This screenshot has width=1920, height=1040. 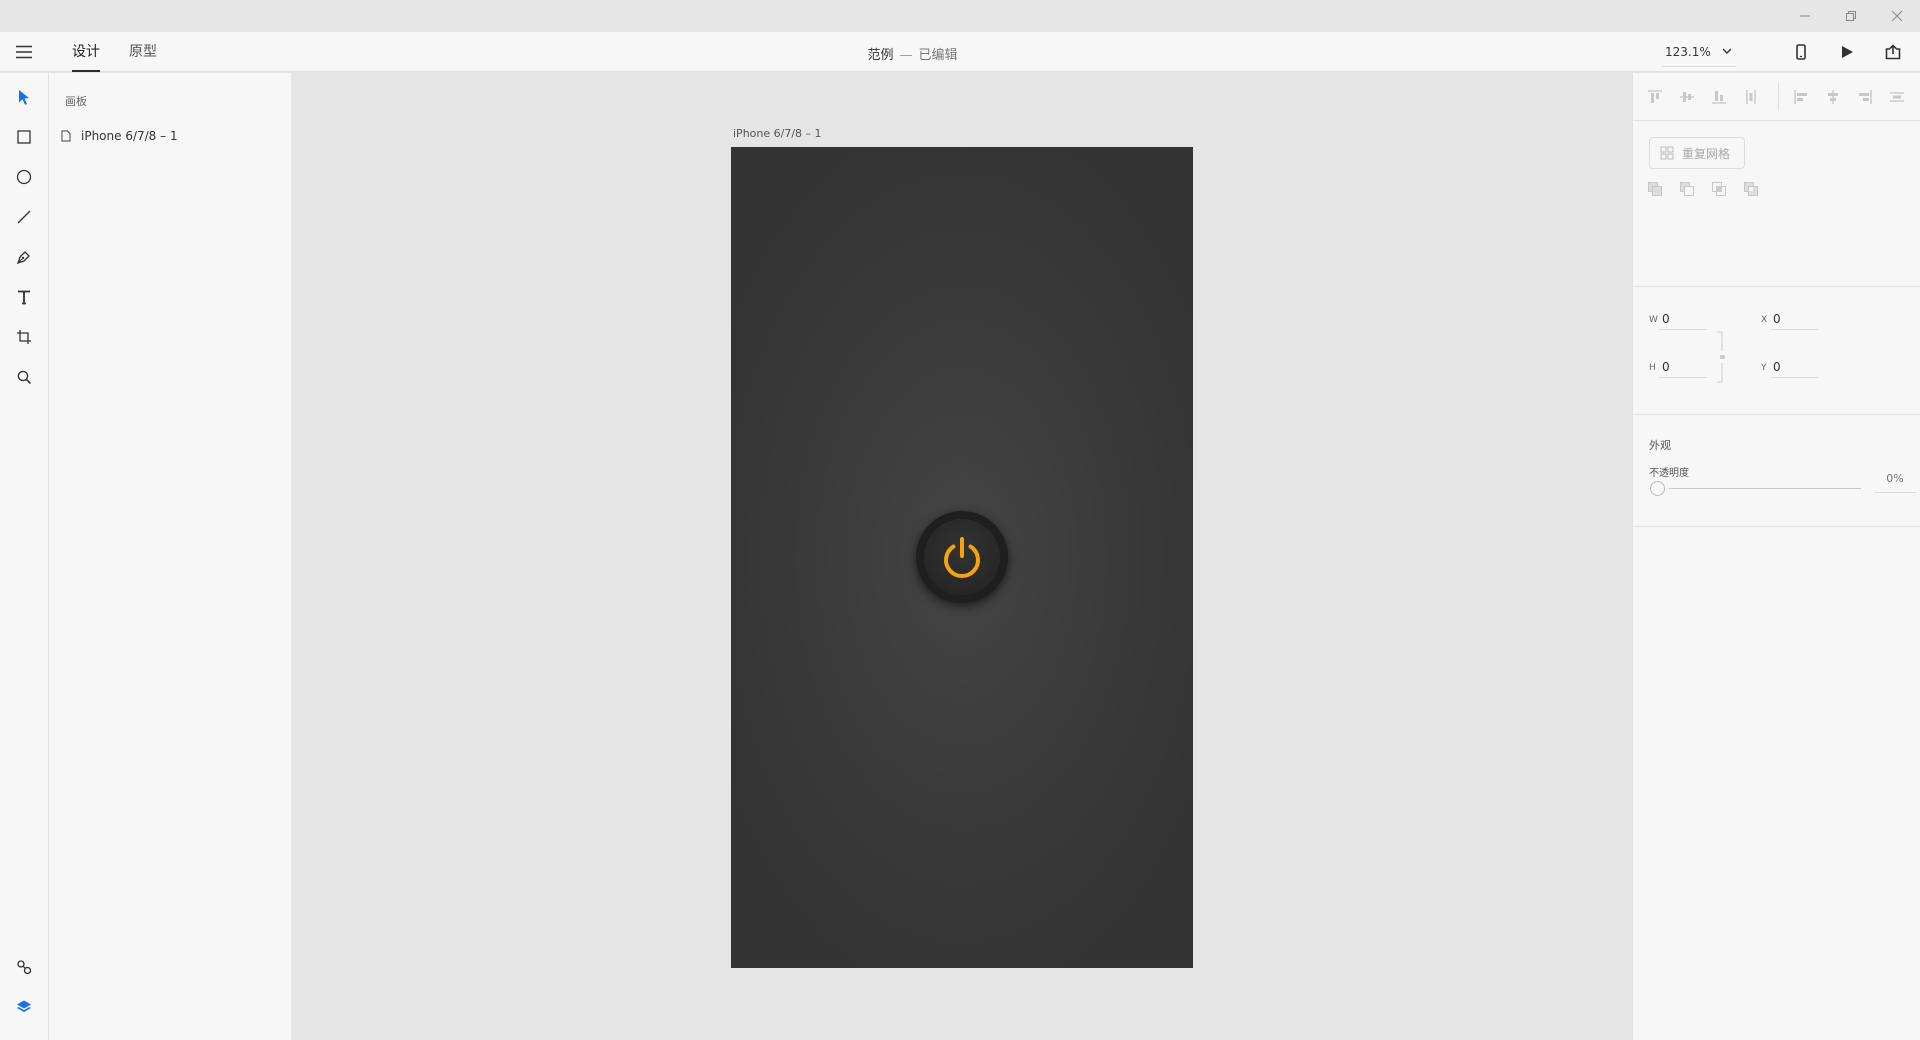 What do you see at coordinates (1652, 368) in the screenshot?
I see `height-label: H` at bounding box center [1652, 368].